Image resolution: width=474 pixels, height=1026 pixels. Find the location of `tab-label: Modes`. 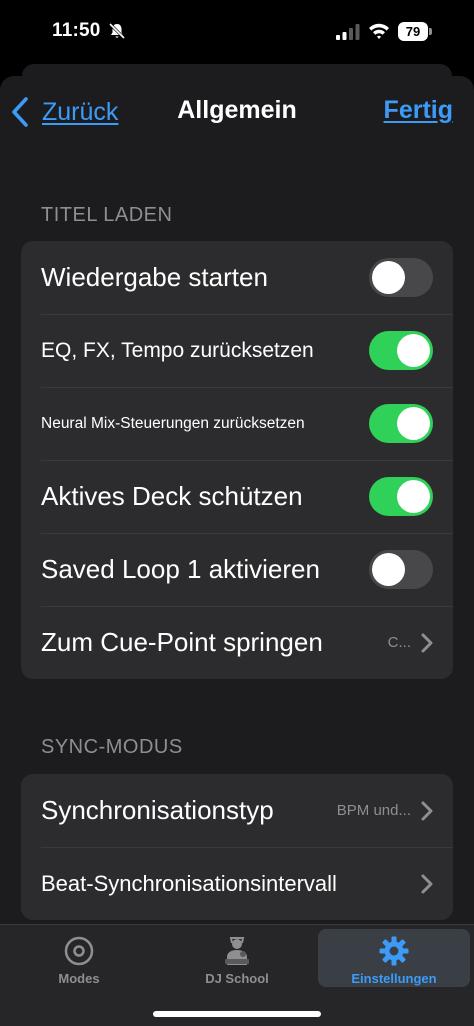

tab-label: Modes is located at coordinates (79, 978).